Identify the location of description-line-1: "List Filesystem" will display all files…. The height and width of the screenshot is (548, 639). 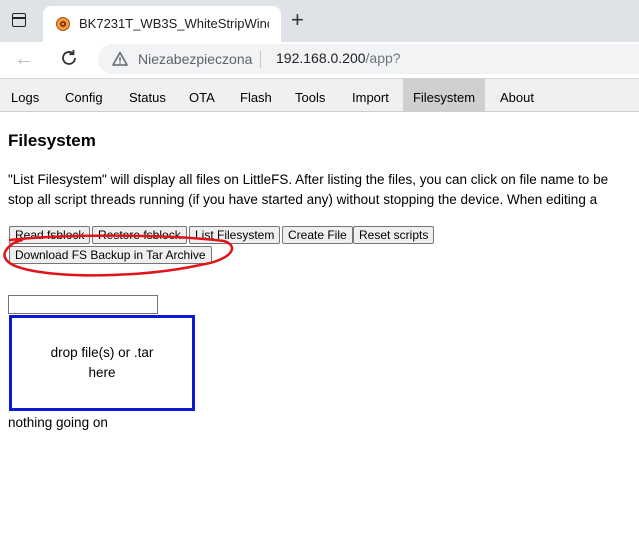
(308, 179).